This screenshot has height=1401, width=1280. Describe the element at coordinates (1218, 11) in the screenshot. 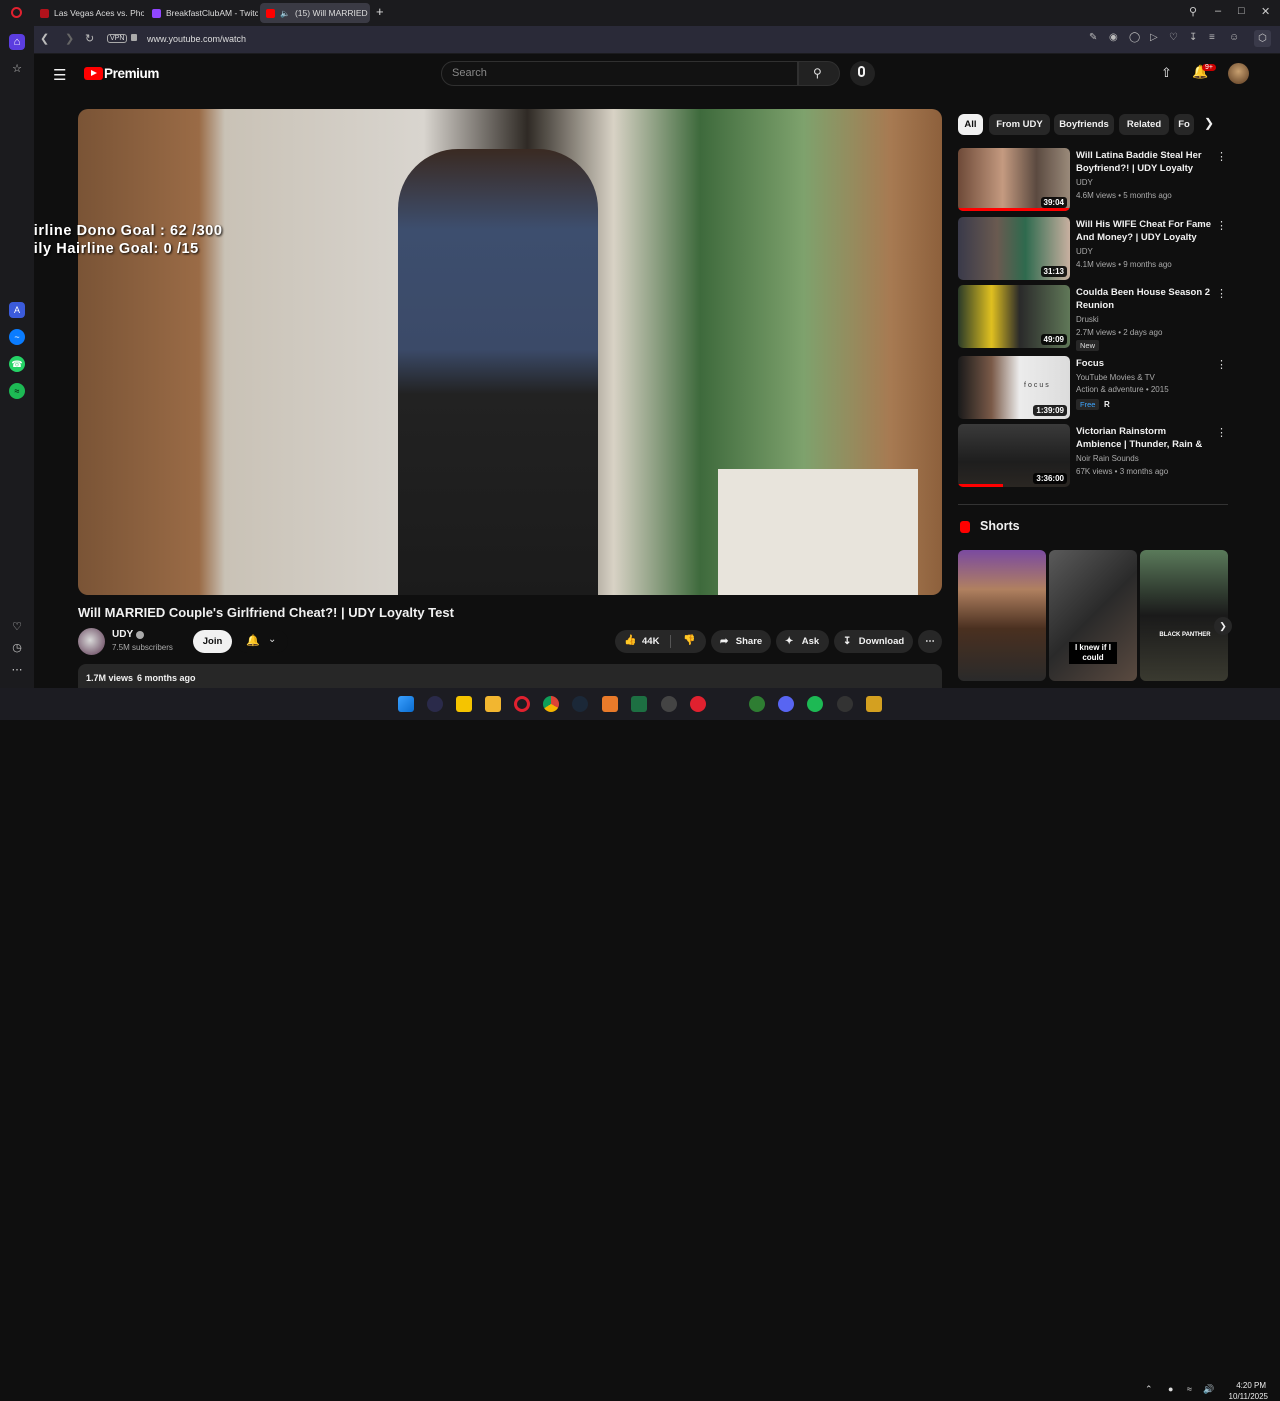

I see `minimize-button: –` at that location.